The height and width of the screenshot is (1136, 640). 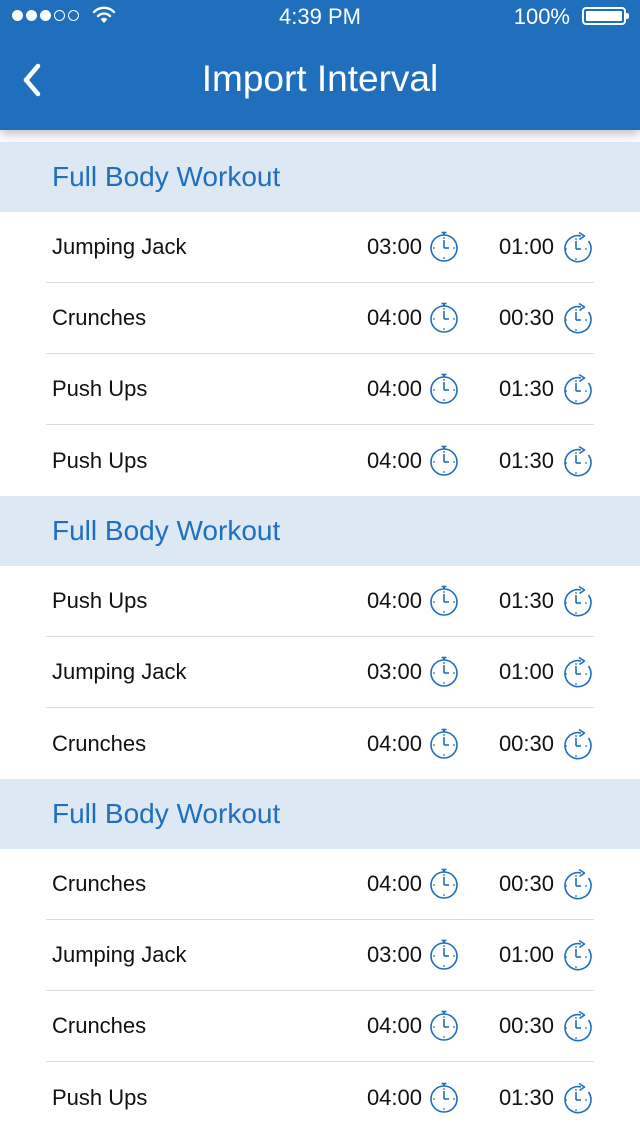 What do you see at coordinates (320, 17) in the screenshot?
I see `status-bar: 4:39 PM 100%` at bounding box center [320, 17].